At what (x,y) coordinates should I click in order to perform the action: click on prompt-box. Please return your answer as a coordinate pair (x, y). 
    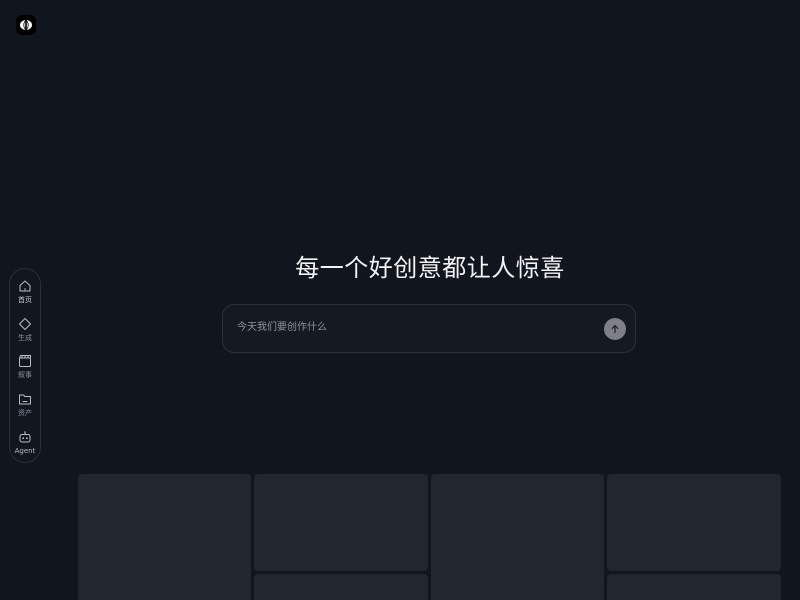
    Looking at the image, I should click on (429, 328).